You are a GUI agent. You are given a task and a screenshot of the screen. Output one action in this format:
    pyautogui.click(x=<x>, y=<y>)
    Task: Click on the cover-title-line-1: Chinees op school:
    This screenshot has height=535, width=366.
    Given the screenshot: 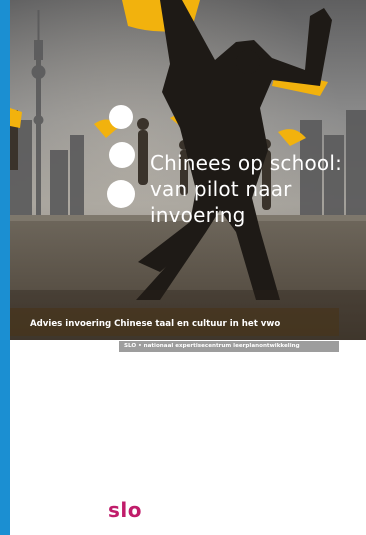 What is the action you would take?
    pyautogui.click(x=246, y=163)
    